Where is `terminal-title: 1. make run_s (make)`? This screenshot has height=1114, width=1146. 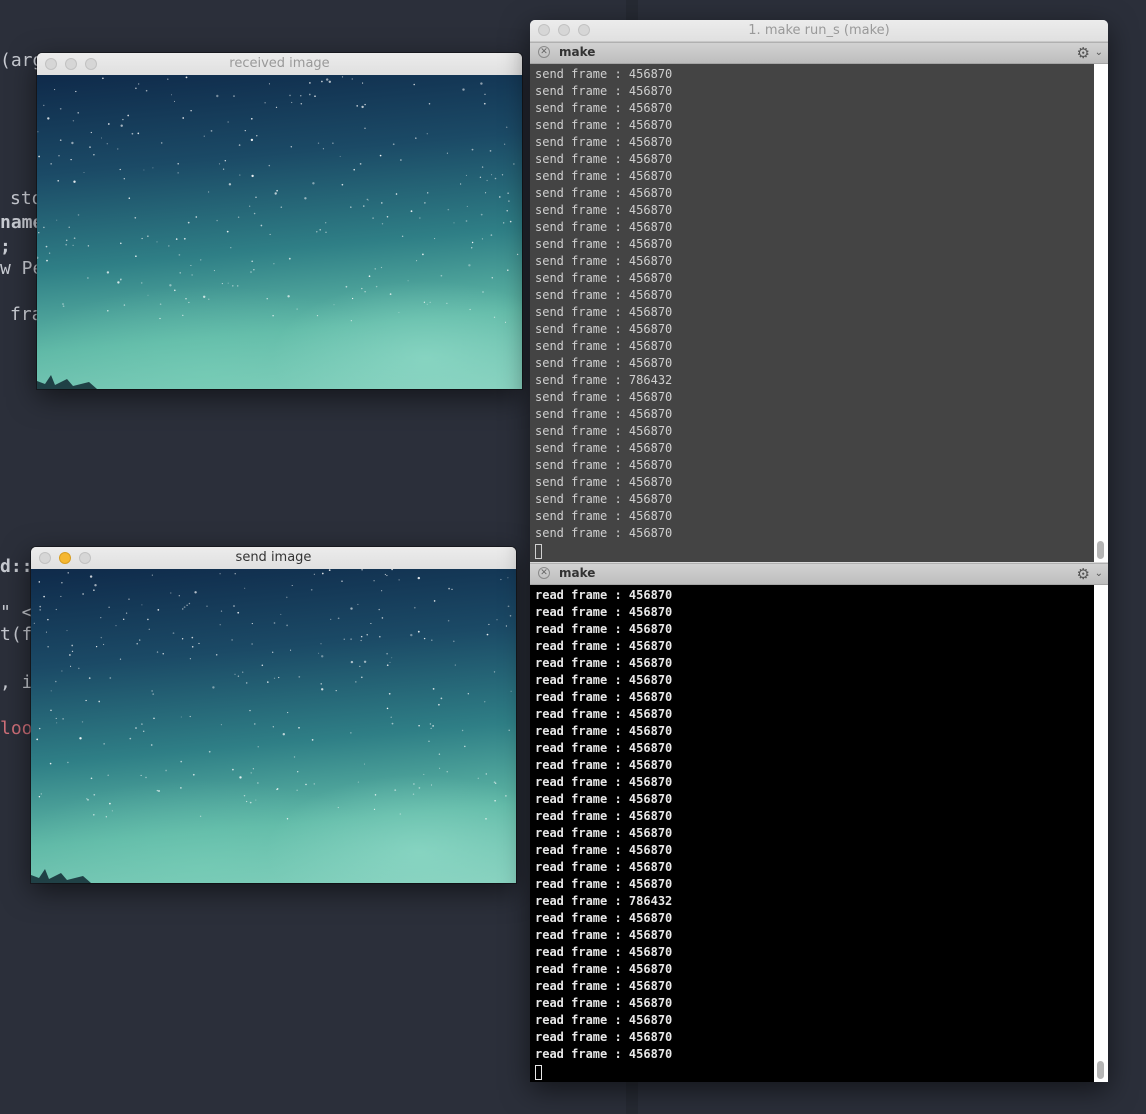 terminal-title: 1. make run_s (make) is located at coordinates (819, 30).